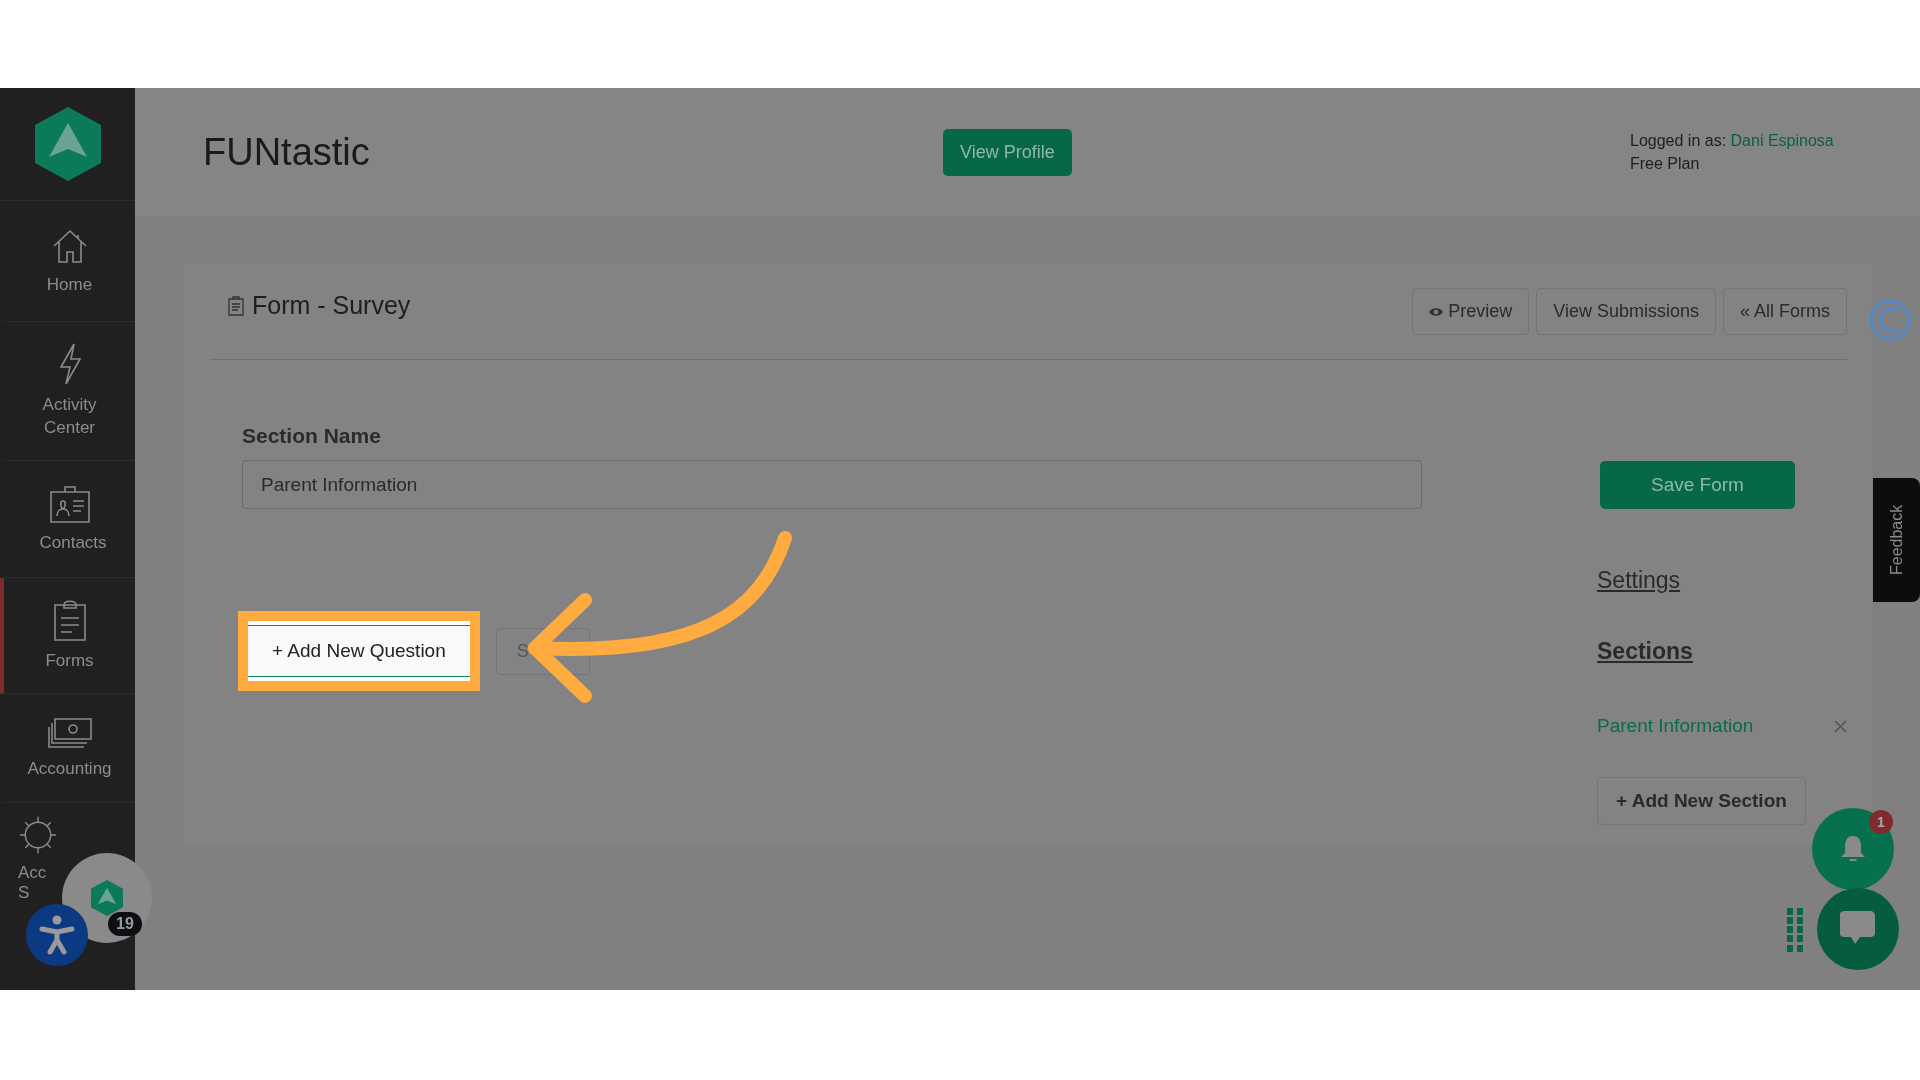  Describe the element at coordinates (1782, 140) in the screenshot. I see `user-name-link: Dani Espinosa` at that location.